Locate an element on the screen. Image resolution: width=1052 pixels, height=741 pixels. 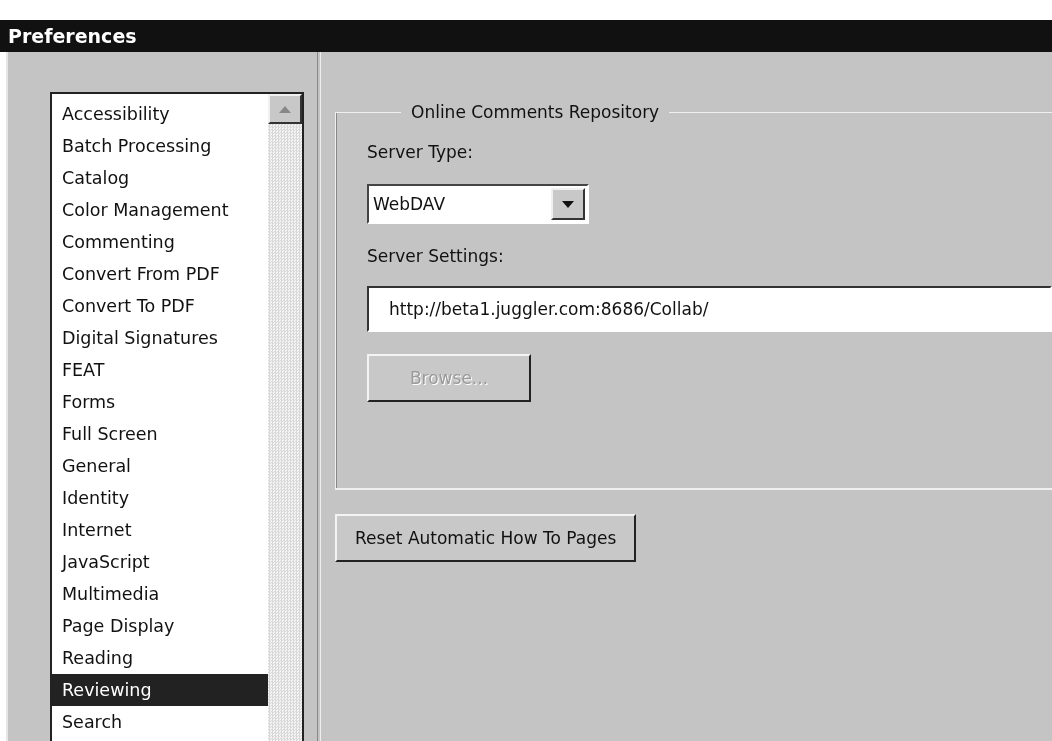
category-item: Page Display is located at coordinates (160, 626).